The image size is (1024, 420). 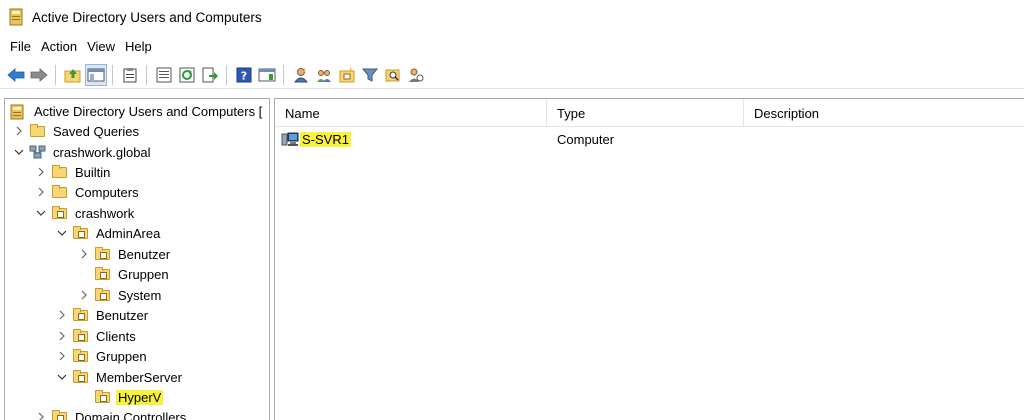 I want to click on tree-root: Active Directory Users and Computers [, so click(x=136, y=111).